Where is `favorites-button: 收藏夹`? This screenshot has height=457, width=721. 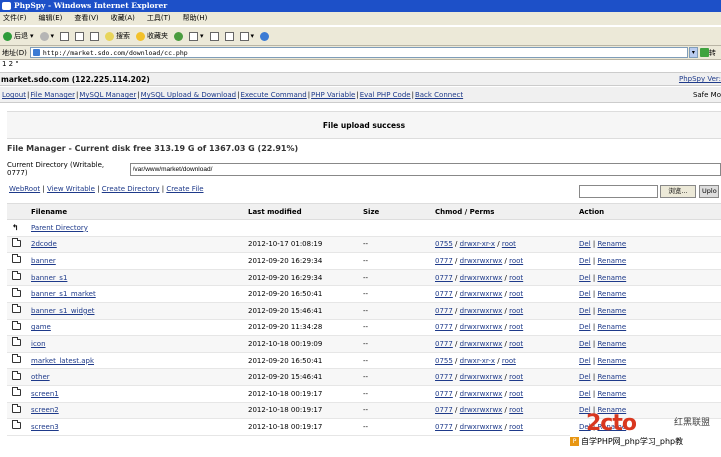 favorites-button: 收藏夹 is located at coordinates (152, 36).